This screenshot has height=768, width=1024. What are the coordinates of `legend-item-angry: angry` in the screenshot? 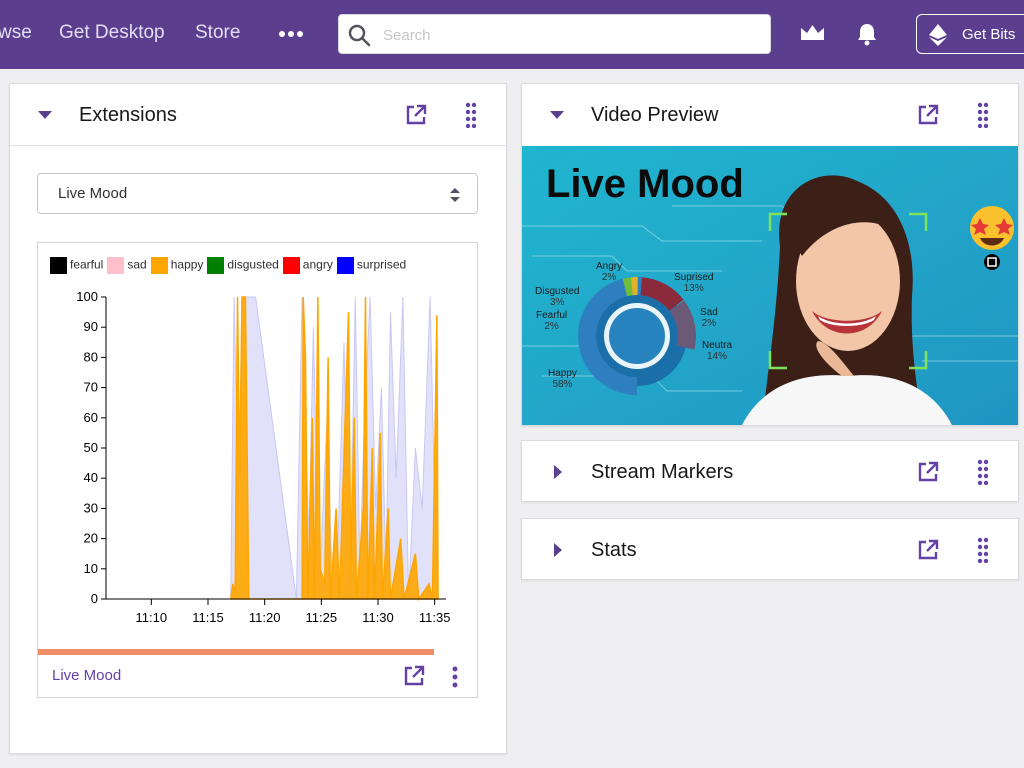 It's located at (307, 266).